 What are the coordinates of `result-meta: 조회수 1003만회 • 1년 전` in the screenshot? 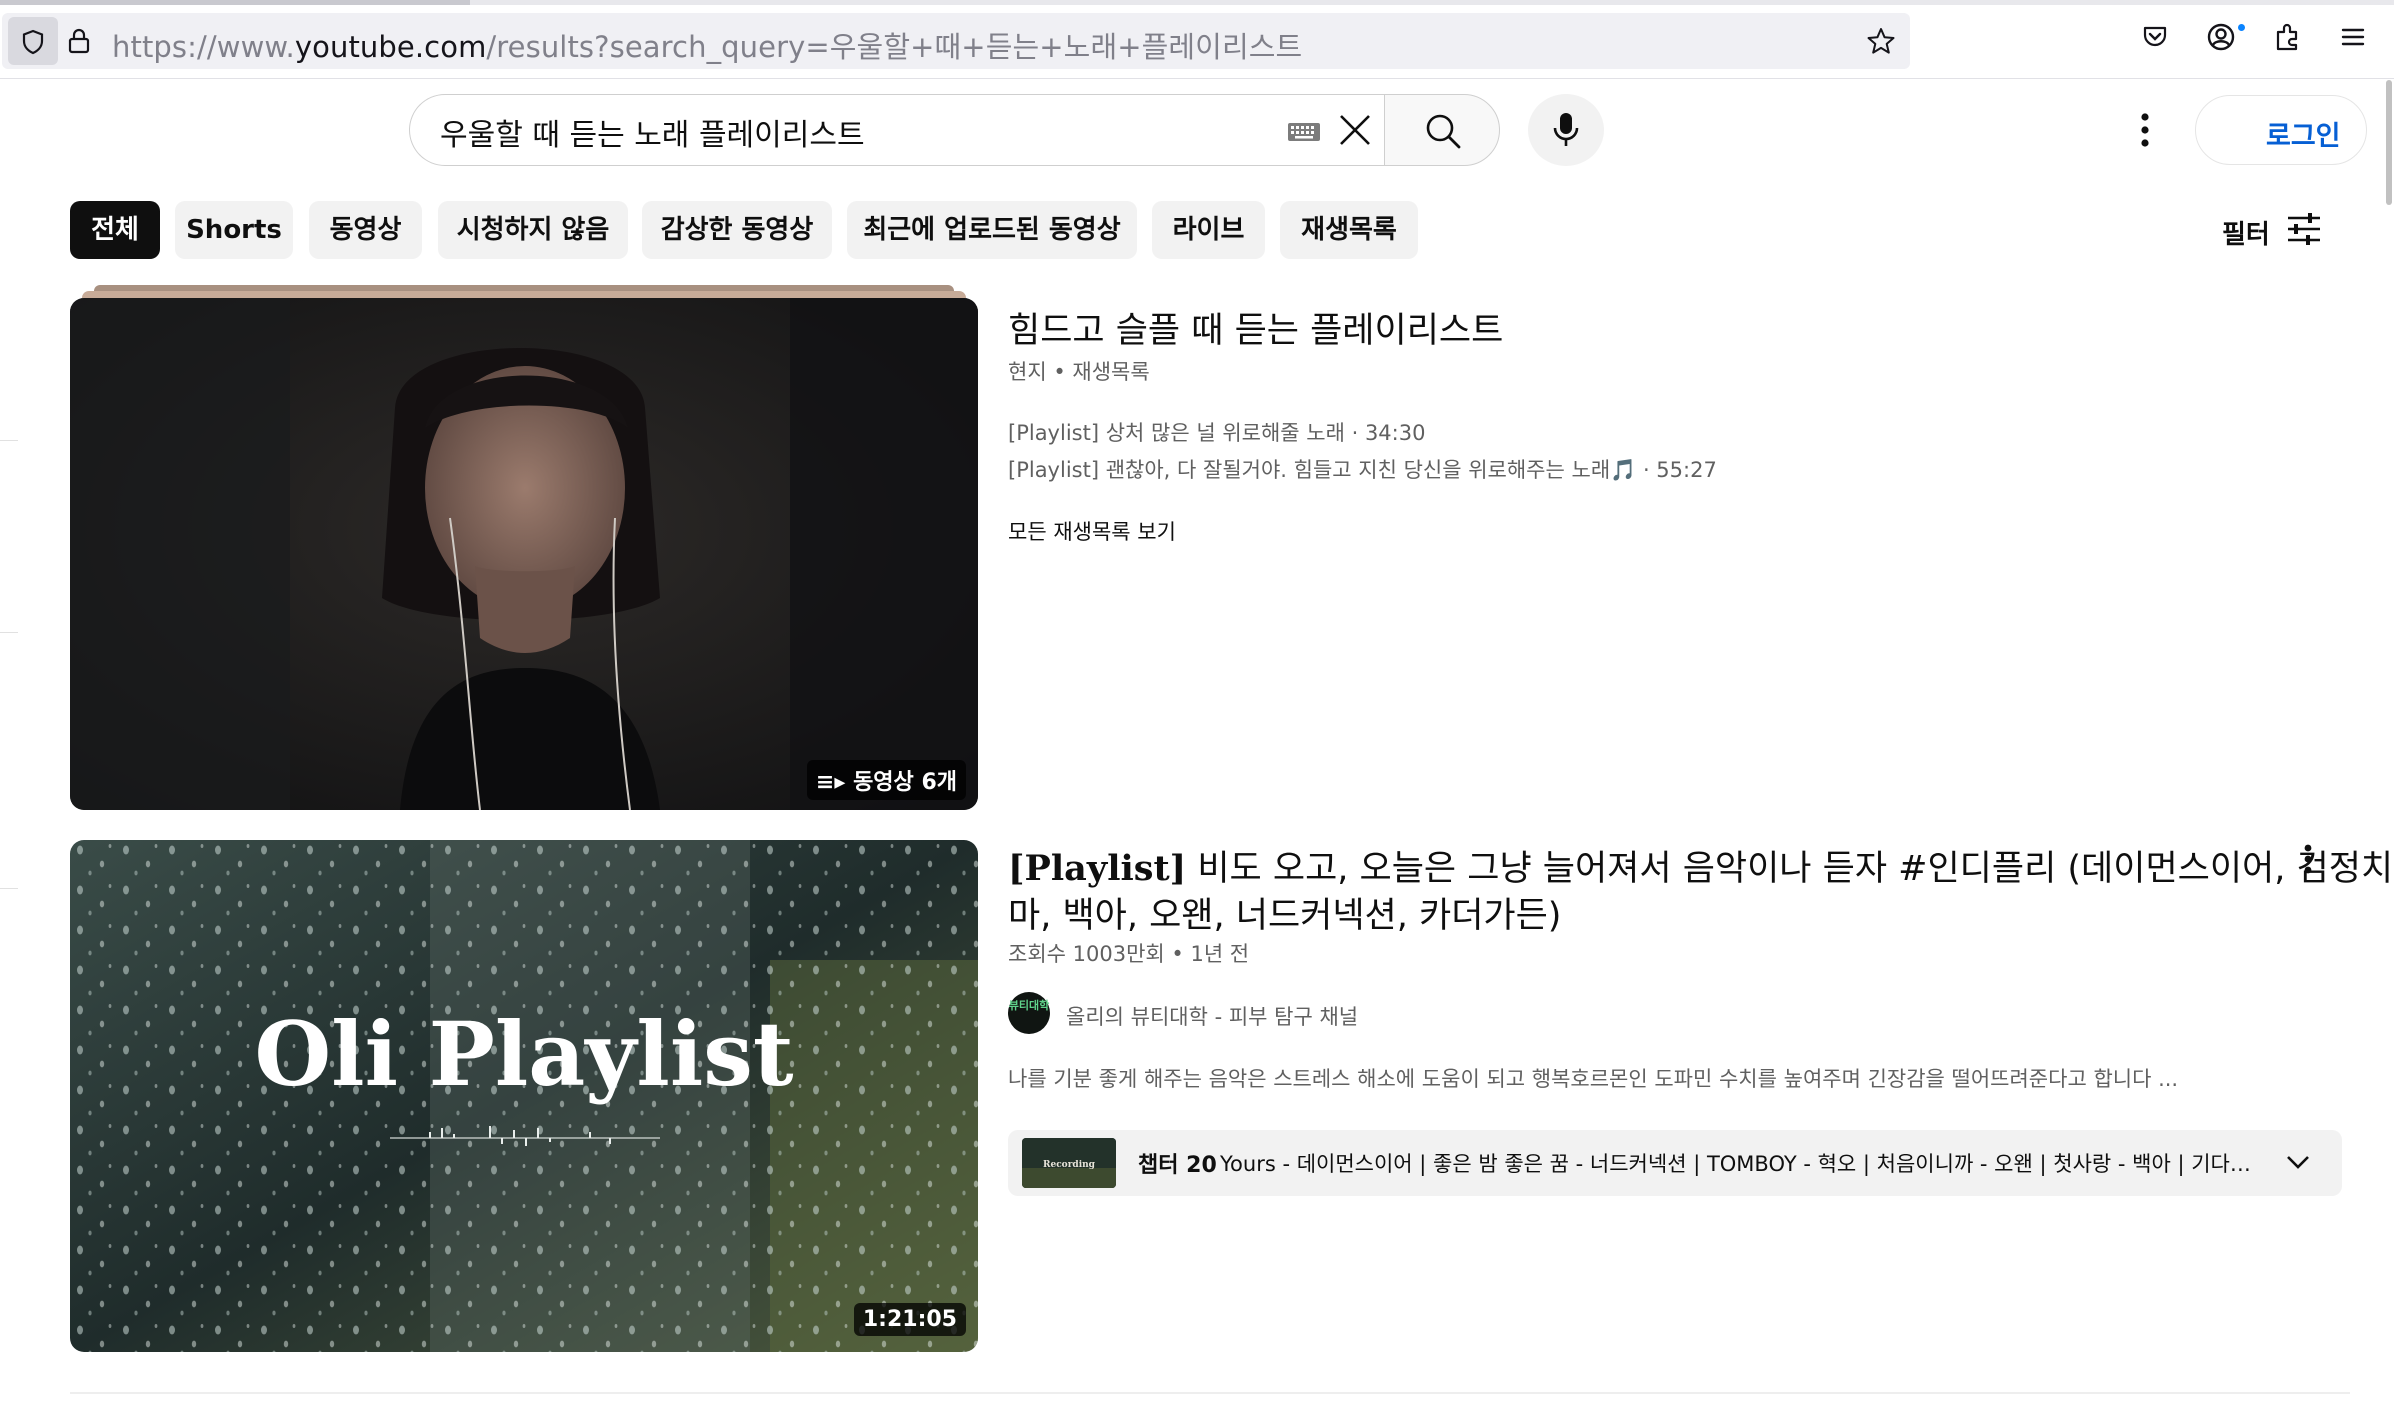 It's located at (1129, 954).